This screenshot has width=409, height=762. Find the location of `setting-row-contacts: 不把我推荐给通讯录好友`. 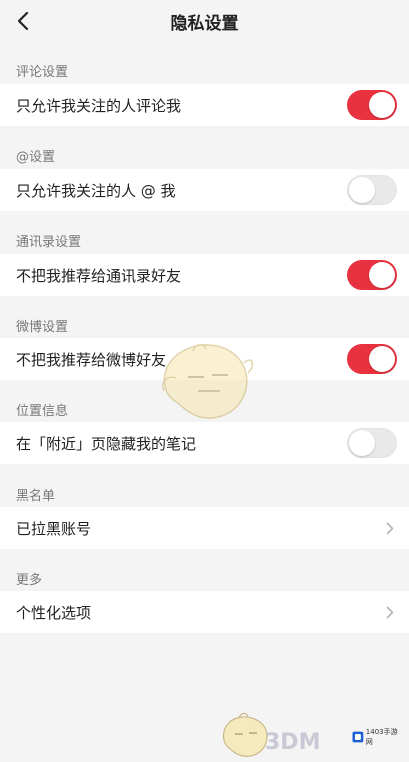

setting-row-contacts: 不把我推荐给通讯录好友 is located at coordinates (204, 275).